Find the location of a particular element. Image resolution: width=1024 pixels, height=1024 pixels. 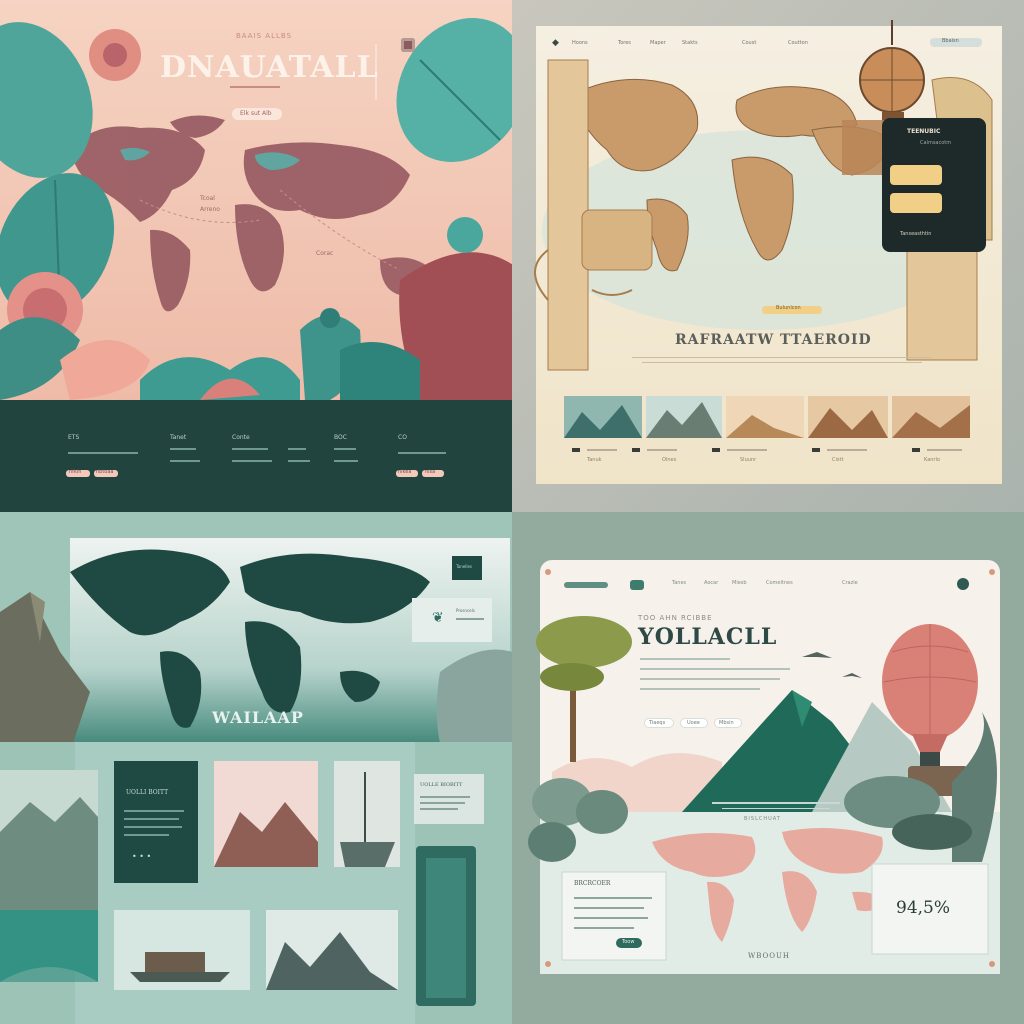

footer-button-1-label: nfkin is located at coordinates (75, 472).